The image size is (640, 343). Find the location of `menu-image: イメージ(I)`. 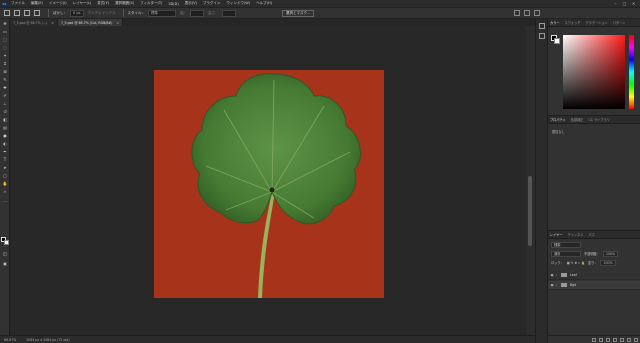

menu-image: イメージ(I) is located at coordinates (58, 3).